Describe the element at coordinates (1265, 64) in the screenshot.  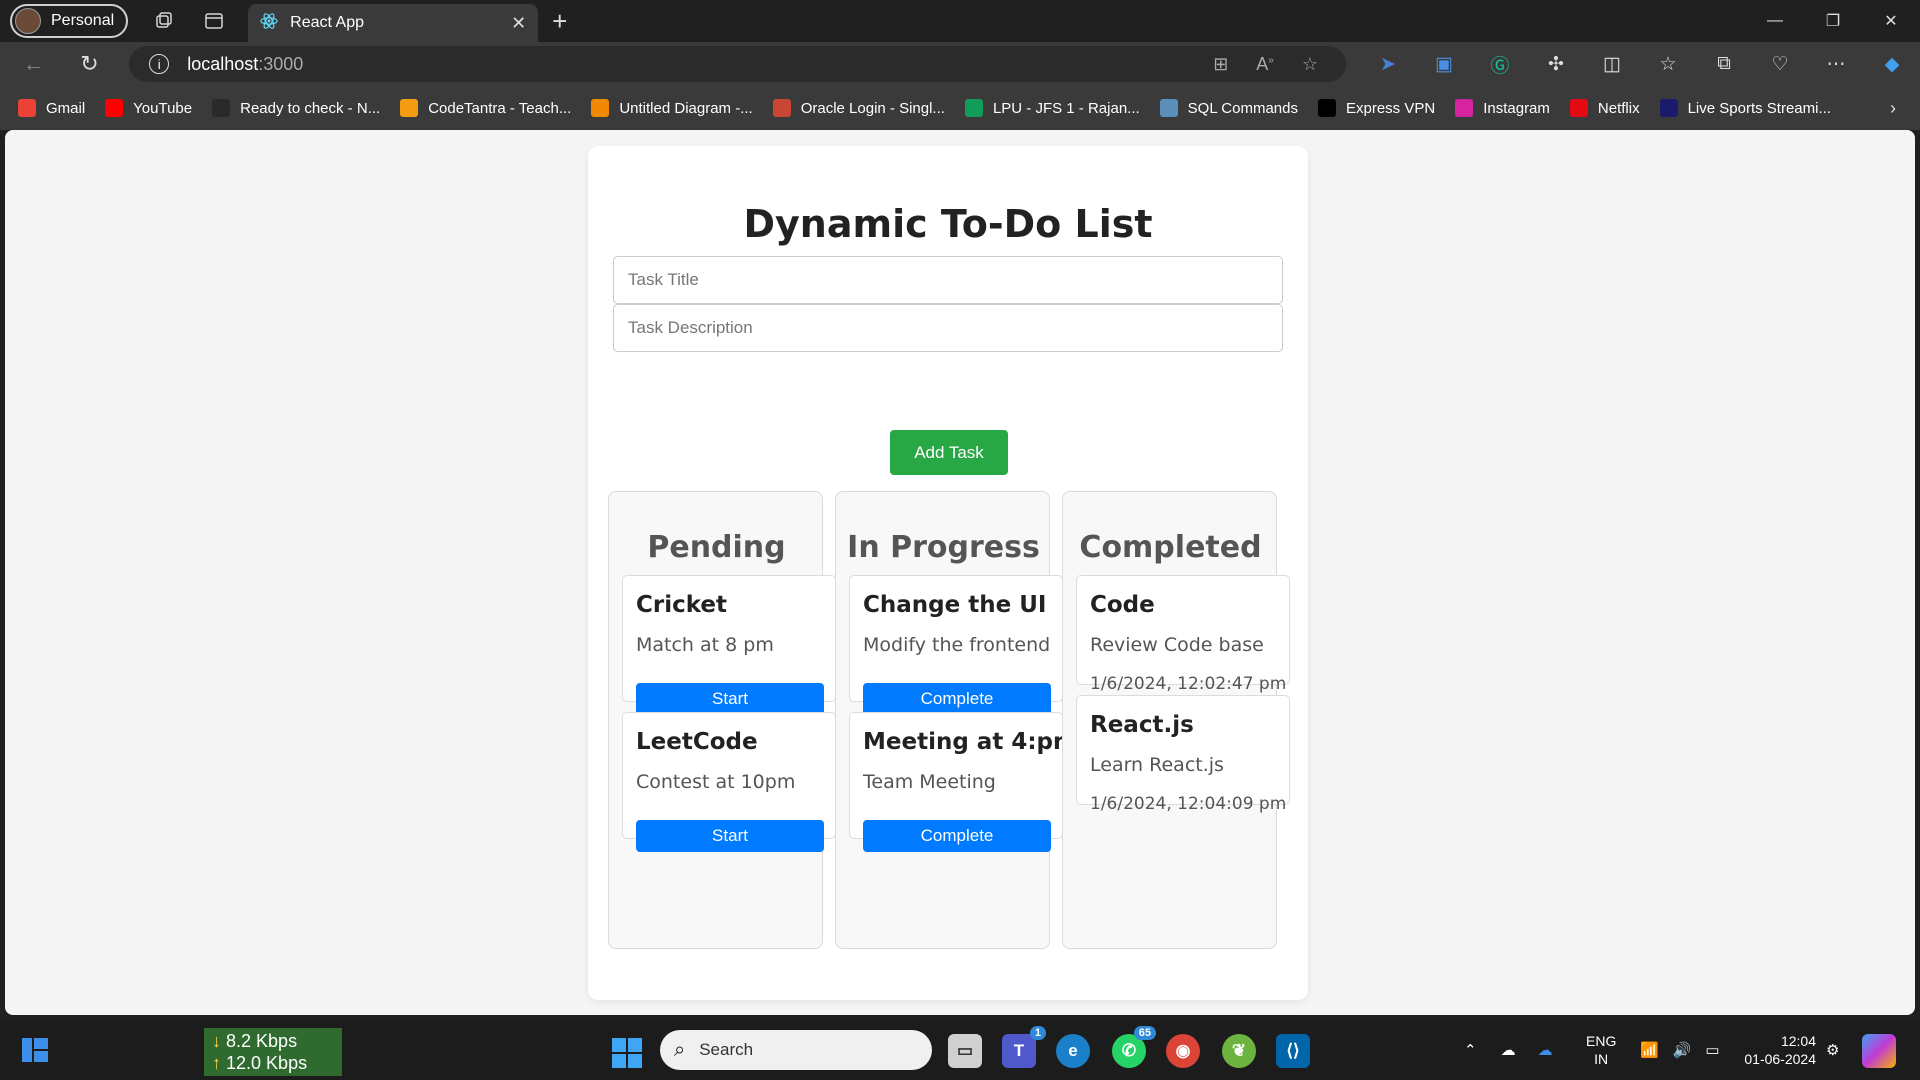
I see `read-aloud-icon: A»` at that location.